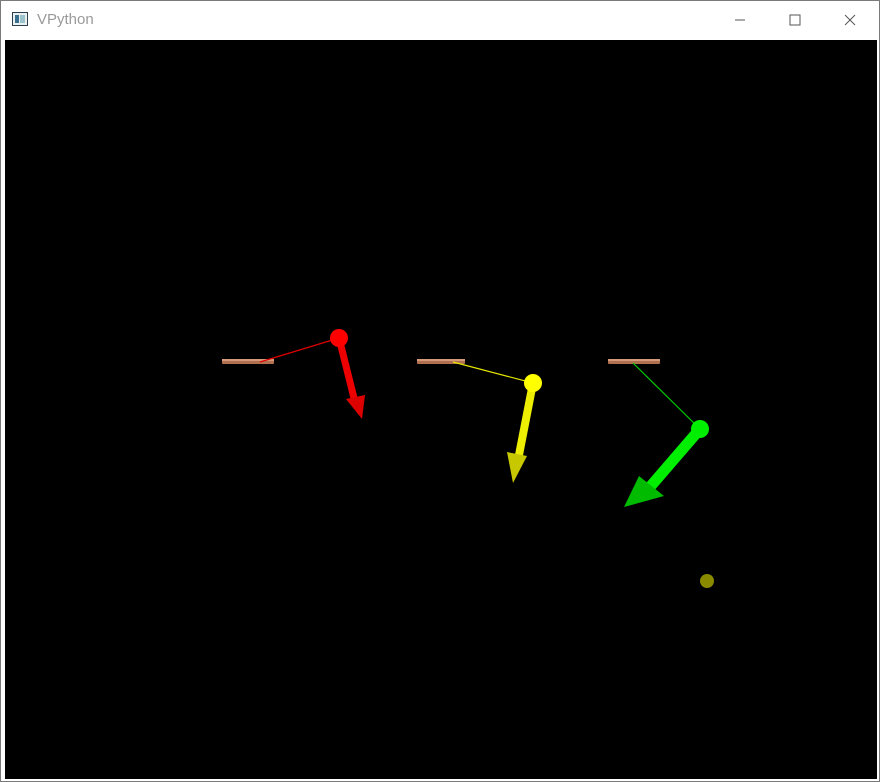  What do you see at coordinates (707, 581) in the screenshot?
I see `trail-marker` at bounding box center [707, 581].